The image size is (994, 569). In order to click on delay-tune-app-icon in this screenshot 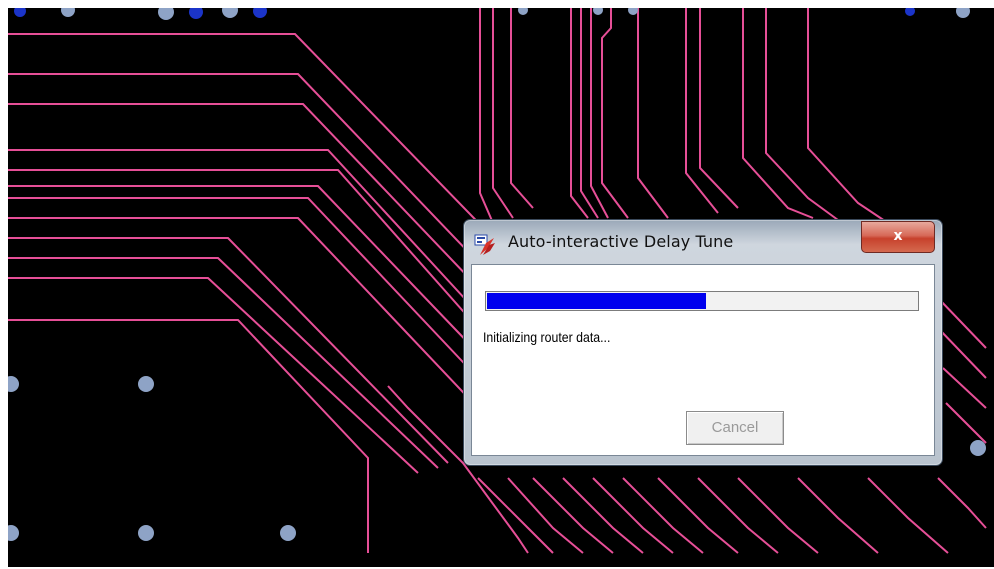, I will do `click(484, 244)`.